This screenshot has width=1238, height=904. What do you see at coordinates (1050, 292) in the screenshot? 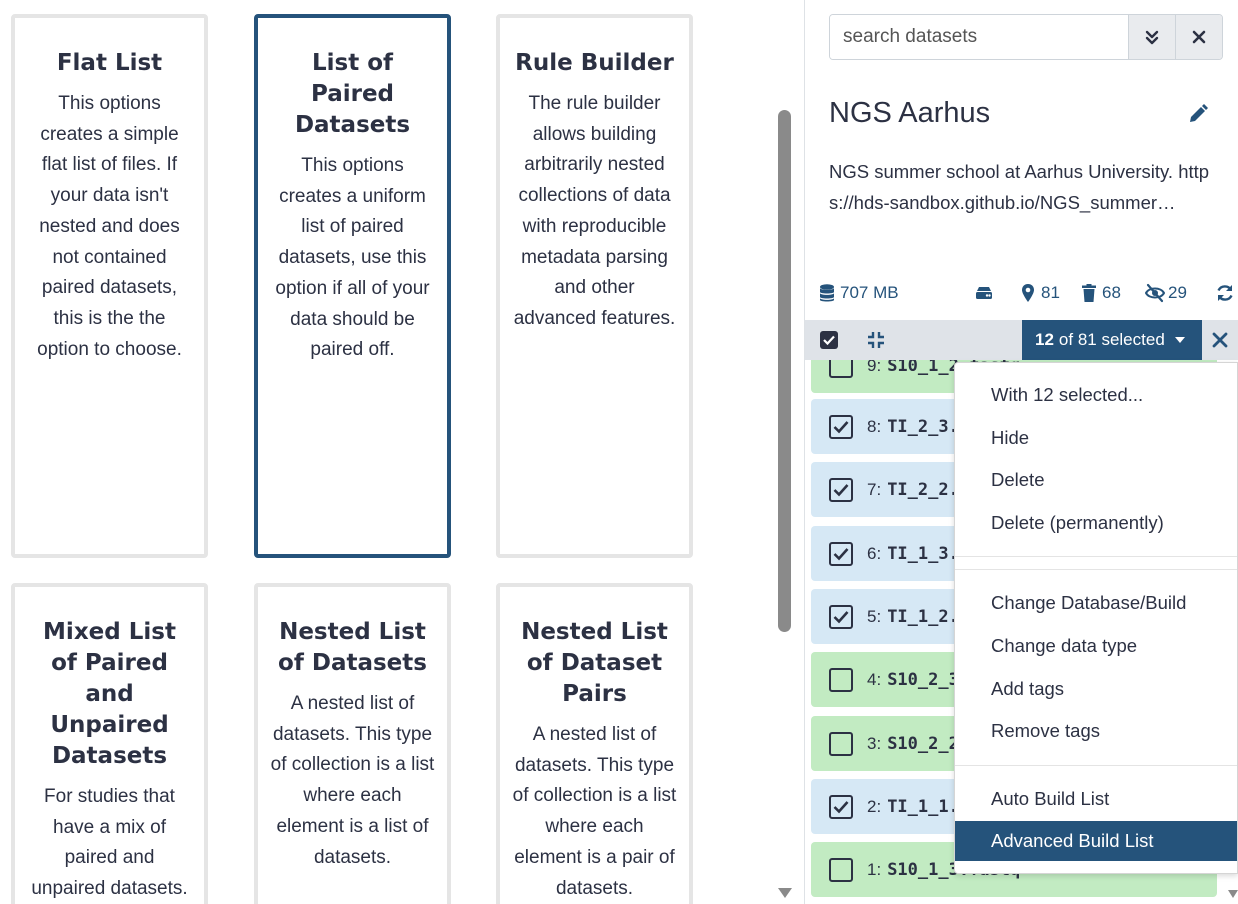
I see `shown-count-value: 81` at bounding box center [1050, 292].